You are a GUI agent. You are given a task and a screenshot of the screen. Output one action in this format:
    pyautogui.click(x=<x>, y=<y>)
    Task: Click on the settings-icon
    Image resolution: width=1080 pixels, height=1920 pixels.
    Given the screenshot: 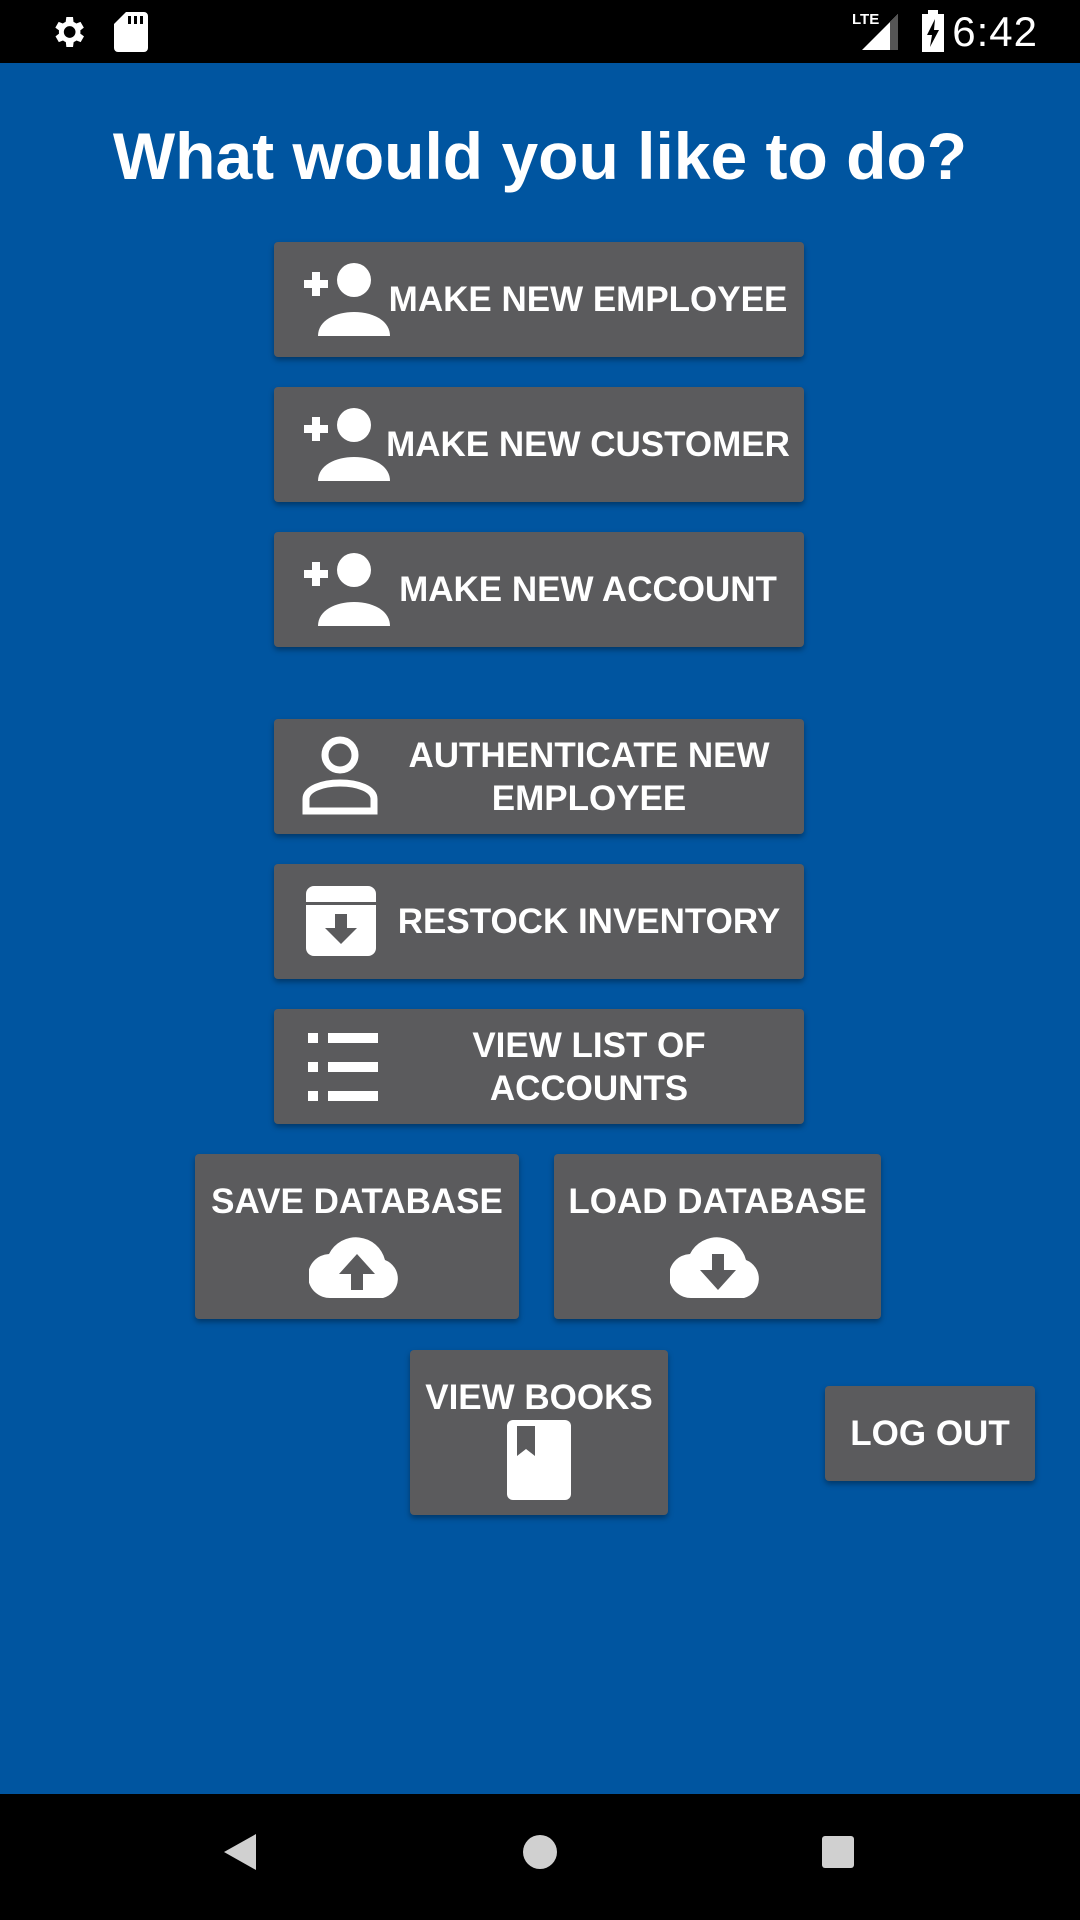 What is the action you would take?
    pyautogui.click(x=68, y=34)
    